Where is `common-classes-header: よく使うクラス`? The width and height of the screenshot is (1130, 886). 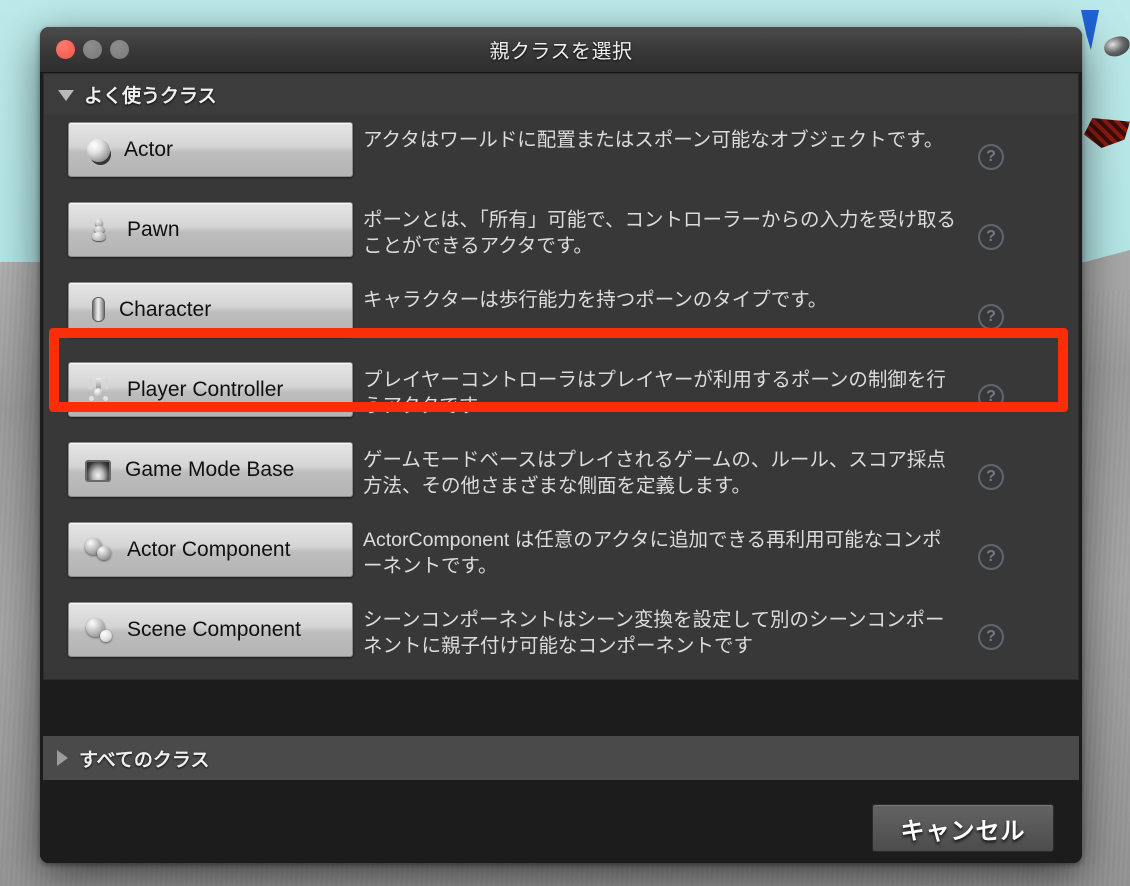 common-classes-header: よく使うクラス is located at coordinates (561, 94).